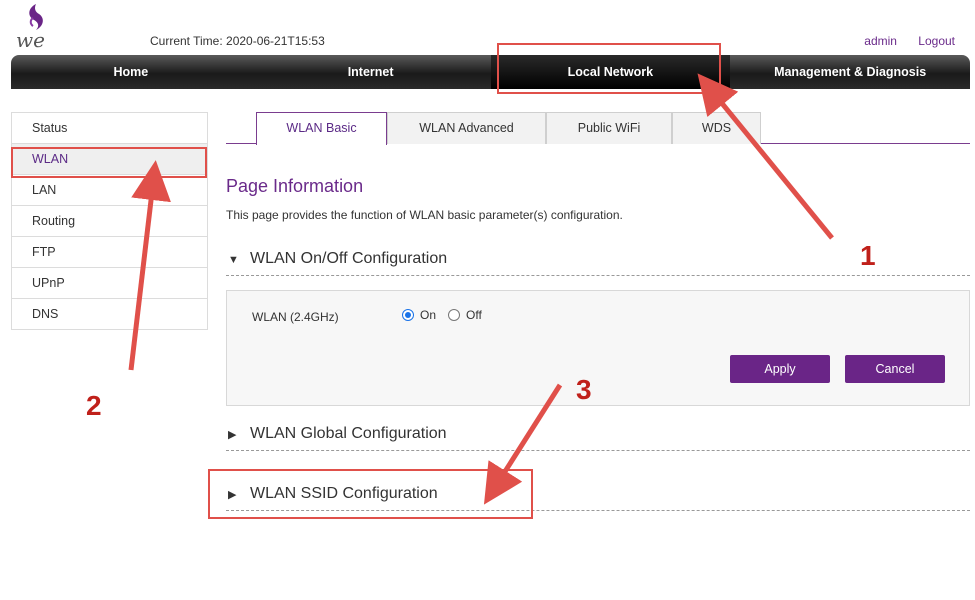 Image resolution: width=975 pixels, height=600 pixels. Describe the element at coordinates (131, 72) in the screenshot. I see `nav-home: Home` at that location.